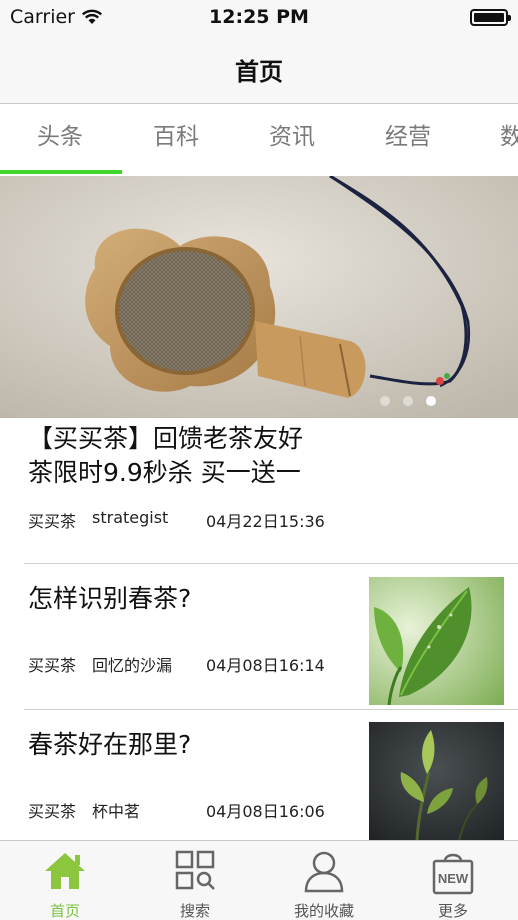 This screenshot has height=920, width=518. I want to click on carousel-dot-active, so click(431, 401).